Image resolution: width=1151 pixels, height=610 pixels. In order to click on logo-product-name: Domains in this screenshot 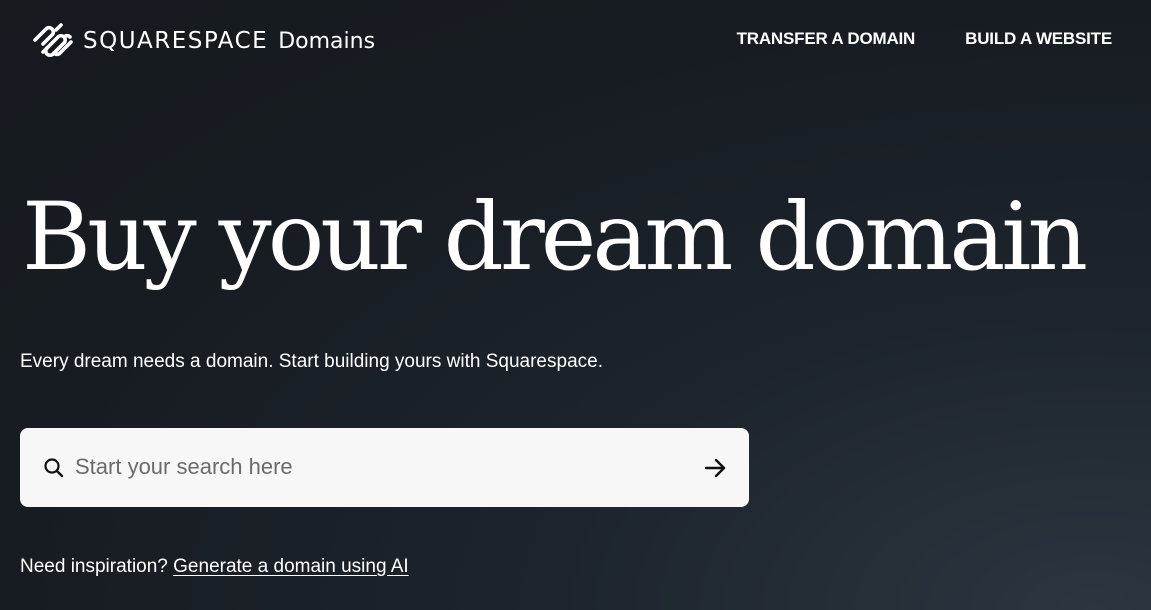, I will do `click(327, 41)`.